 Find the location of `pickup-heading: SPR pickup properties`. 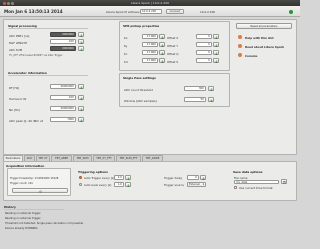

pickup-heading: SPR pickup properties is located at coordinates (141, 26).